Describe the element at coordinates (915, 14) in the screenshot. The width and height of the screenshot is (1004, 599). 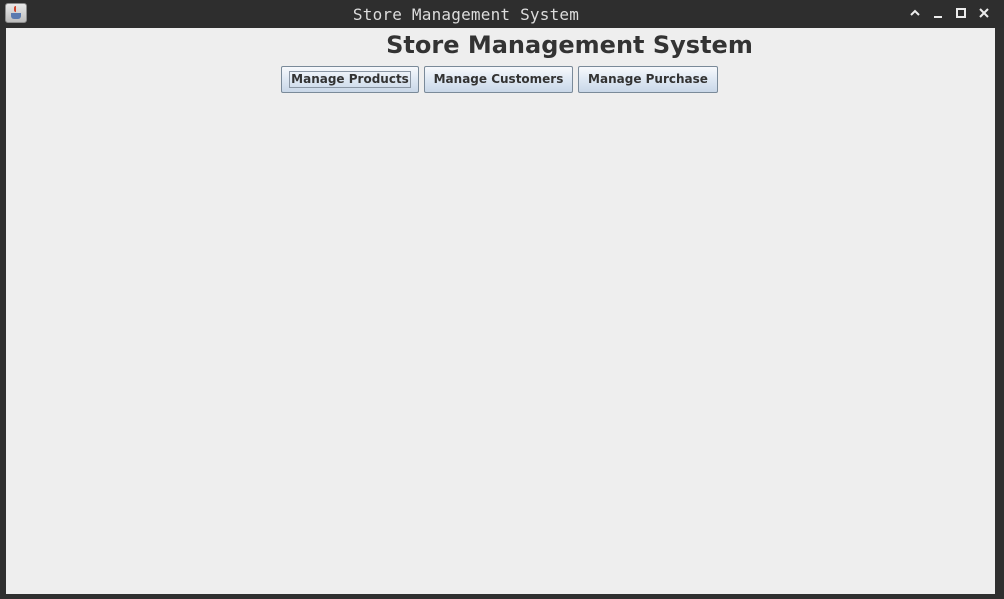
I see `chevron-up-icon` at that location.